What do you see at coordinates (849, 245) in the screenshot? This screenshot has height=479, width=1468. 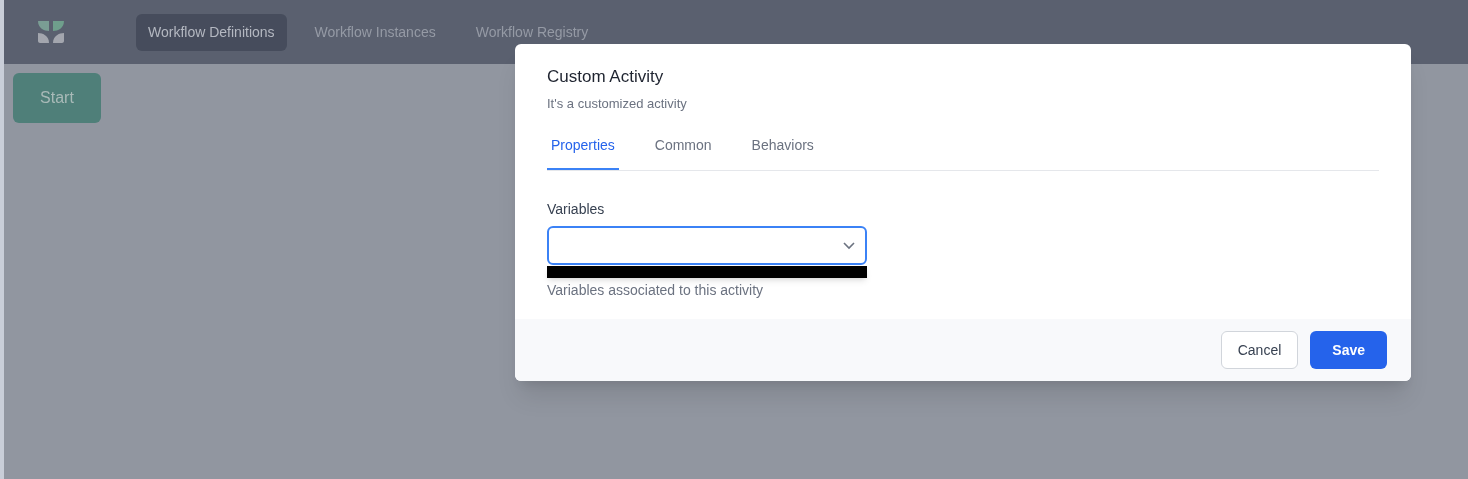 I see `chevron-down-icon` at bounding box center [849, 245].